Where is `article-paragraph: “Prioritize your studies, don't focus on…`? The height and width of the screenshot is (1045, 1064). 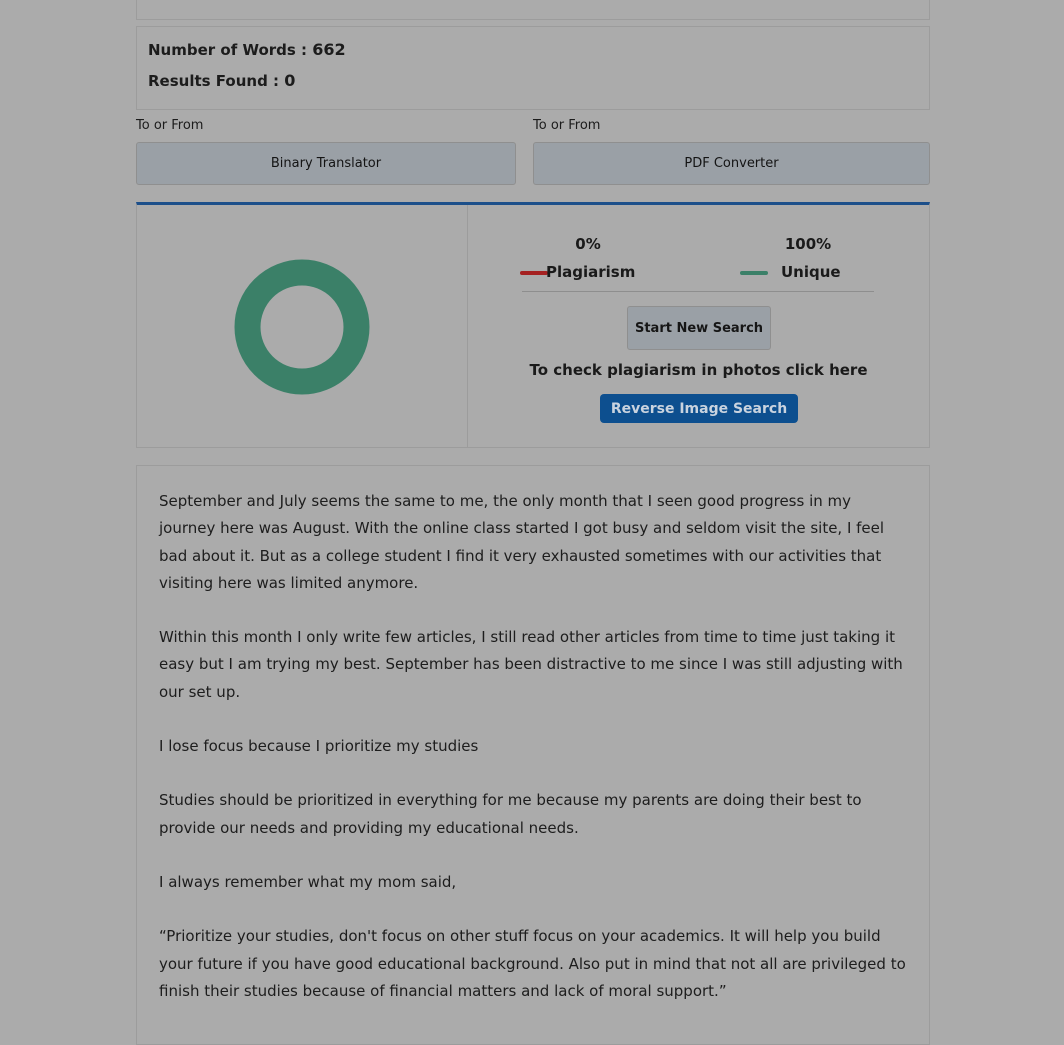
article-paragraph: “Prioritize your studies, don't focus on… is located at coordinates (532, 963).